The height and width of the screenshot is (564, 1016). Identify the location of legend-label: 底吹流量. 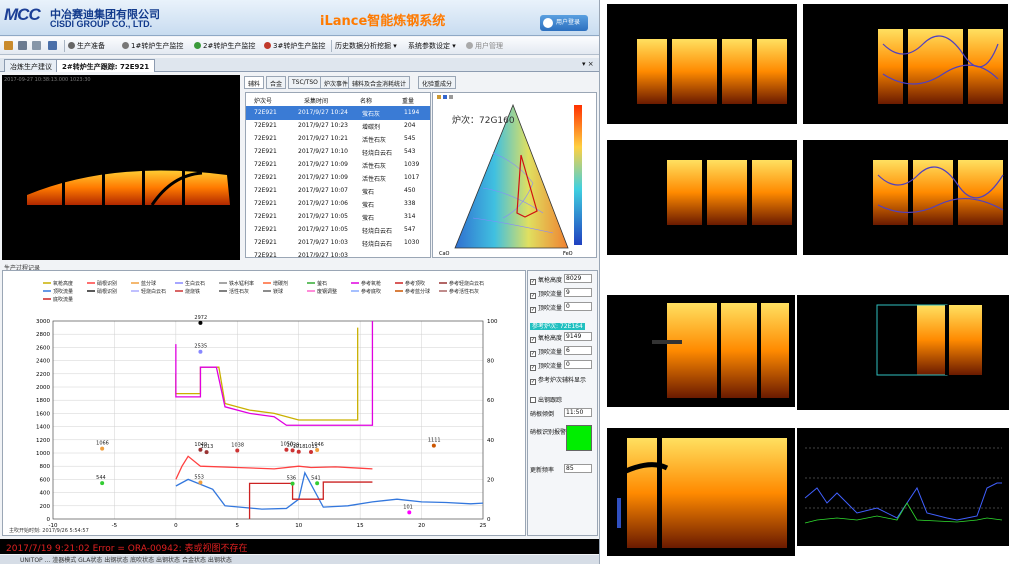
(63, 299).